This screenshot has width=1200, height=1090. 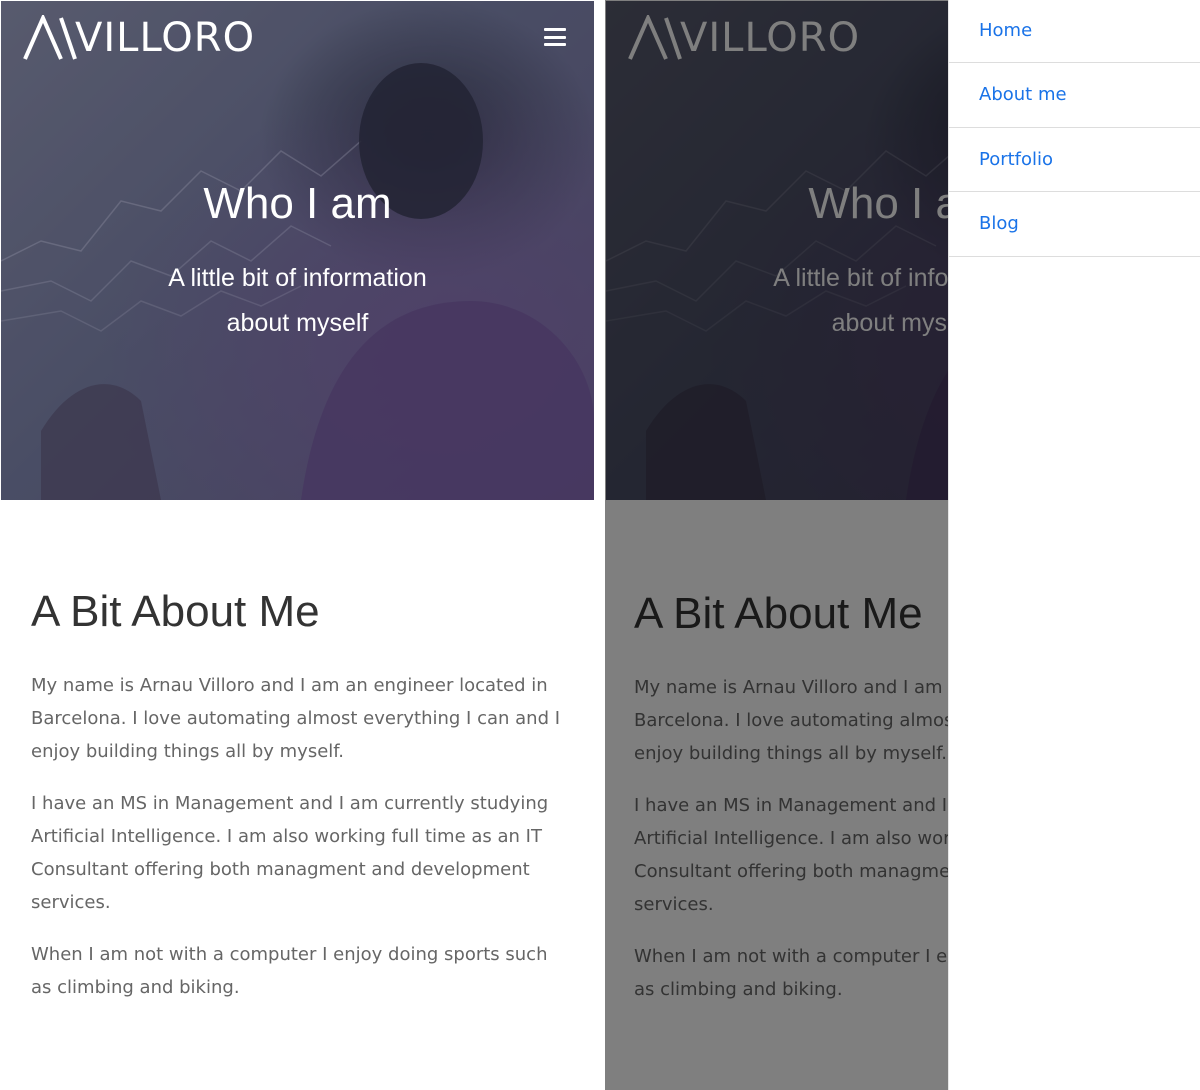 I want to click on hero-subtitle-line-1: A little bit of information, so click(x=297, y=278).